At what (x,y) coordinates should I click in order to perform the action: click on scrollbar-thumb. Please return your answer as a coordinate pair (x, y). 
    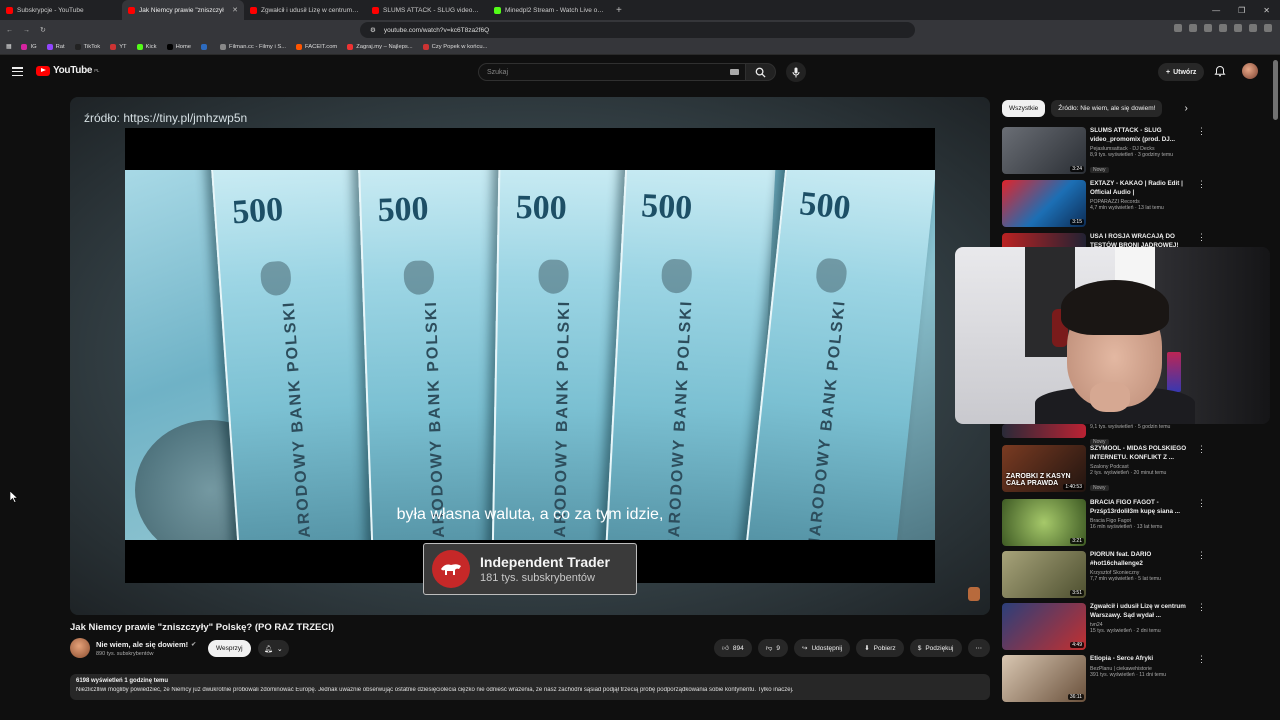
    Looking at the image, I should click on (1275, 90).